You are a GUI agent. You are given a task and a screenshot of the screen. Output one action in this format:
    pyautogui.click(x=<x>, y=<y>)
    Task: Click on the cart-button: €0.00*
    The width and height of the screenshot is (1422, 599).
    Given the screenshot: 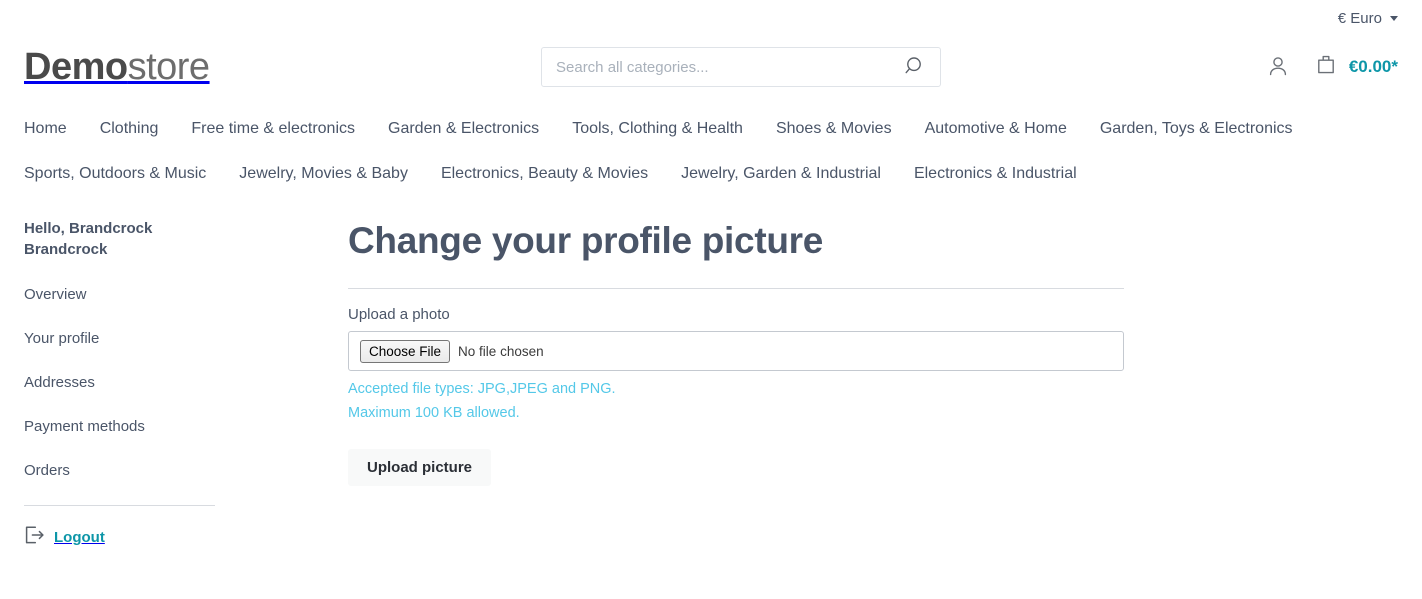 What is the action you would take?
    pyautogui.click(x=1355, y=67)
    